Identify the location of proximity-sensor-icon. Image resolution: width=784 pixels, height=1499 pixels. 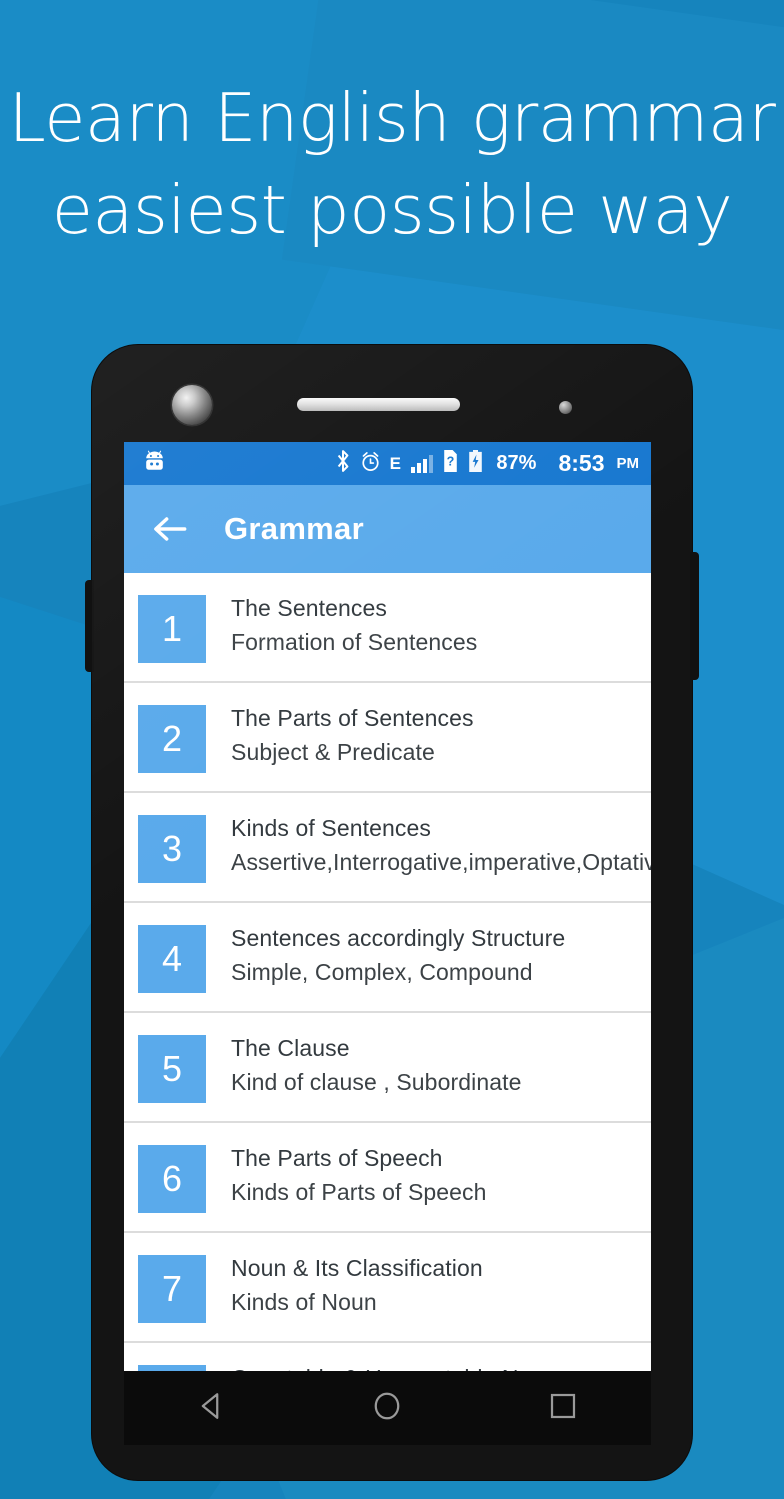
(565, 407).